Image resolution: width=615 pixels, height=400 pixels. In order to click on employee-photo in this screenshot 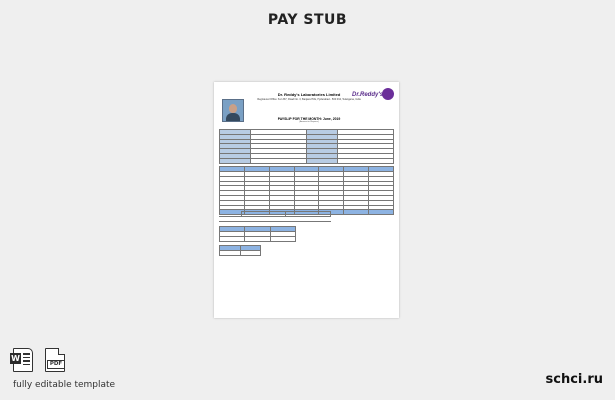, I will do `click(233, 110)`.